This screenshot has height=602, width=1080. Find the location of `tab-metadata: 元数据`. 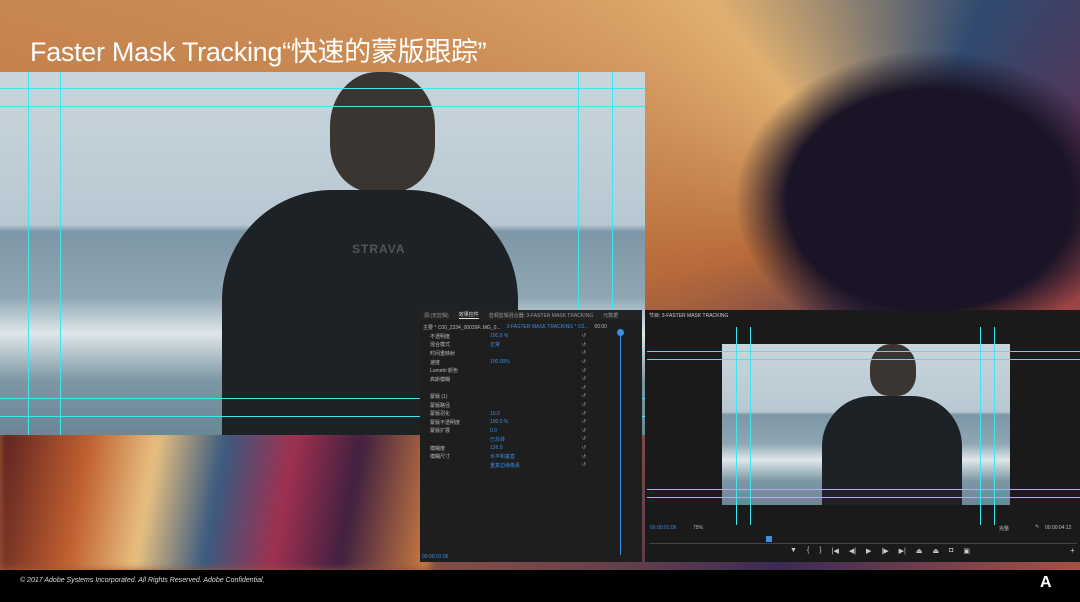

tab-metadata: 元数据 is located at coordinates (610, 315).